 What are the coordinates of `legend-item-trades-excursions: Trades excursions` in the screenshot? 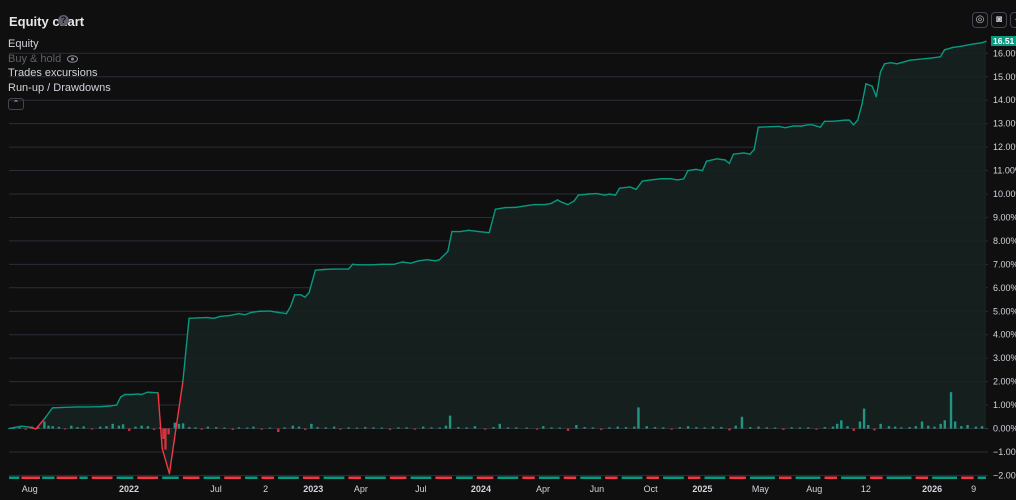 It's located at (59, 73).